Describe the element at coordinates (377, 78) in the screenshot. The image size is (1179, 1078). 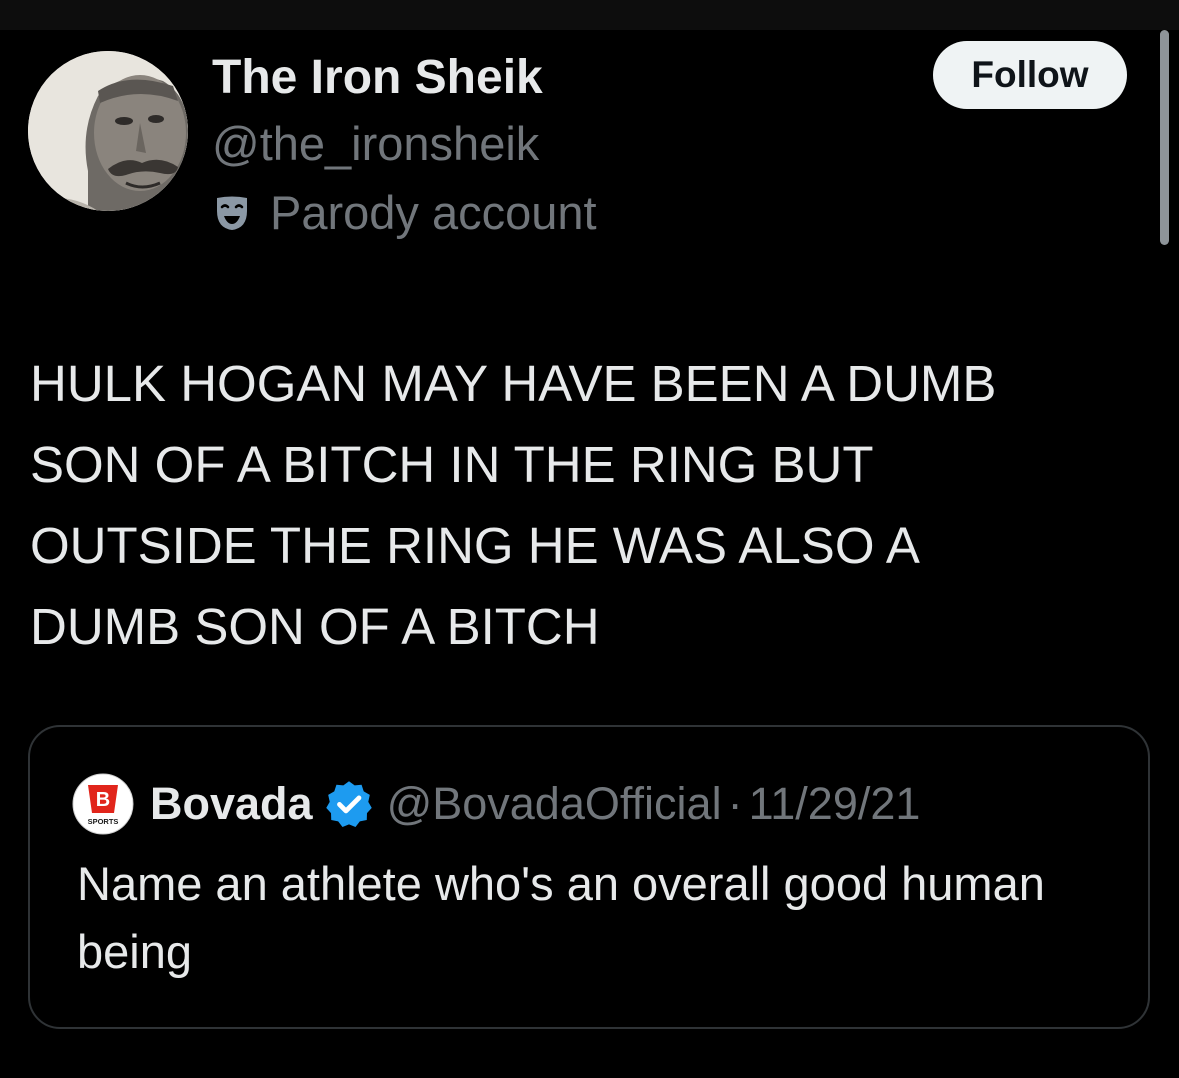
I see `author-display-name: The Iron Sheik` at that location.